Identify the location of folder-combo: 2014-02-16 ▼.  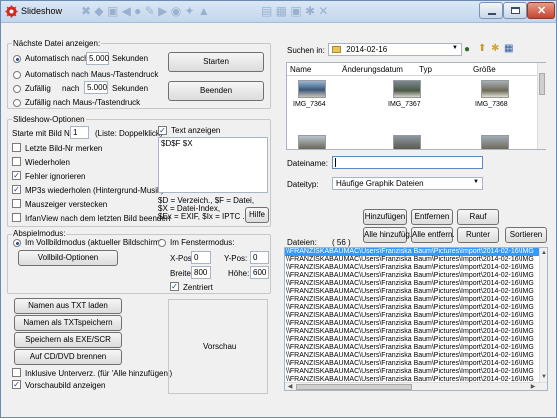
(395, 49).